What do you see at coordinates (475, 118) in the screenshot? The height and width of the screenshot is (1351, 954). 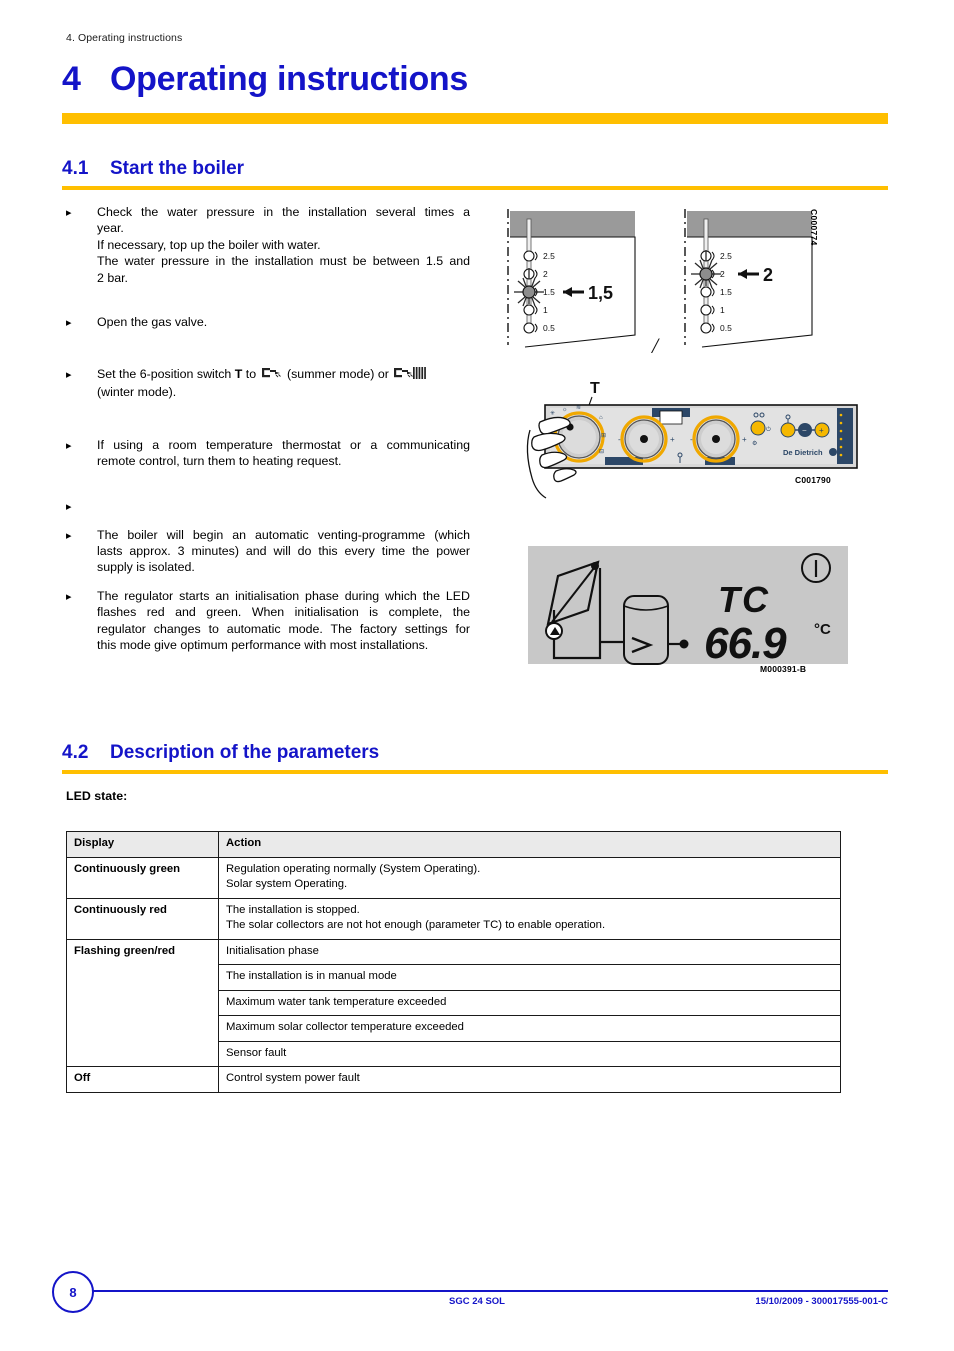 I see `chapter-accent-bar` at bounding box center [475, 118].